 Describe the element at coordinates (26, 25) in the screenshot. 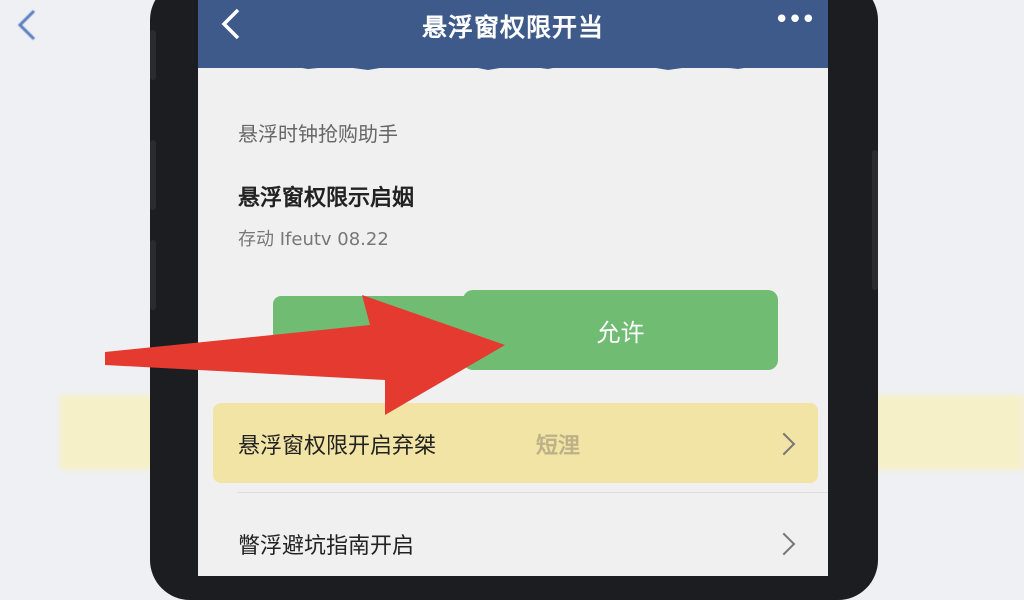

I see `background-back-icon` at that location.